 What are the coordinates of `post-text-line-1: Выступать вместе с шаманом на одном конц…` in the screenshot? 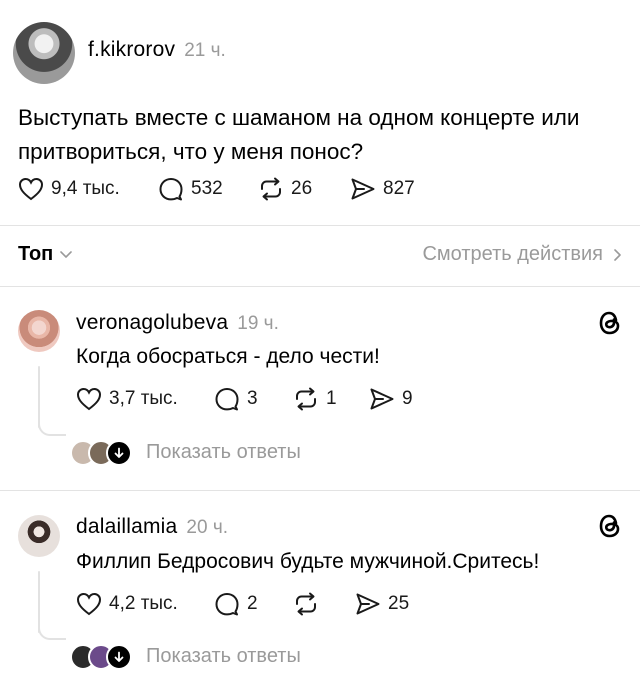 It's located at (299, 117).